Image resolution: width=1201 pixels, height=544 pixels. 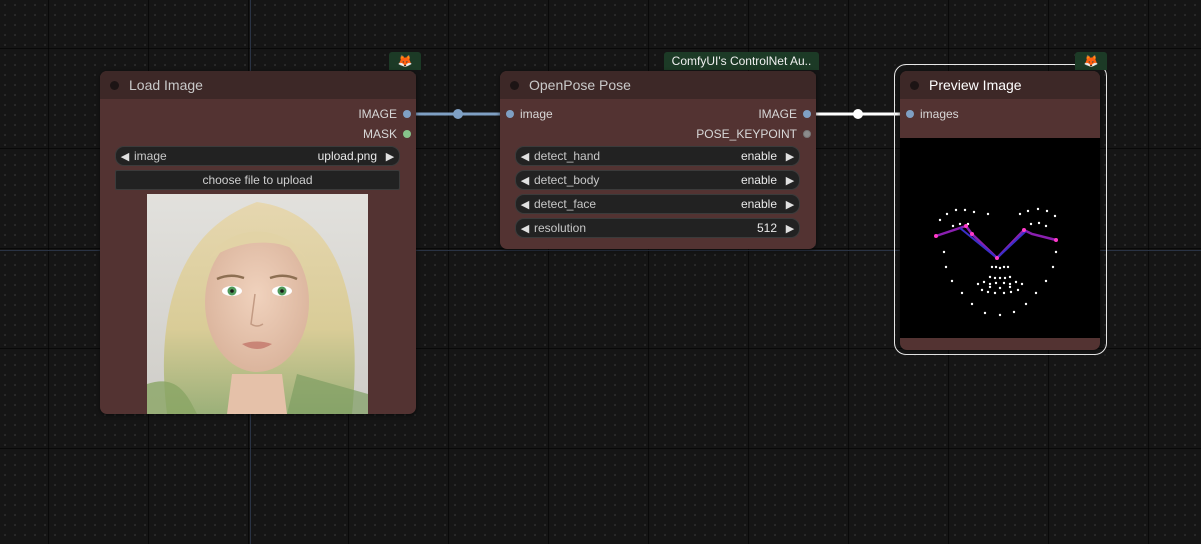 What do you see at coordinates (657, 180) in the screenshot?
I see `detect-body-widget: ◀ detect_body enable ▶` at bounding box center [657, 180].